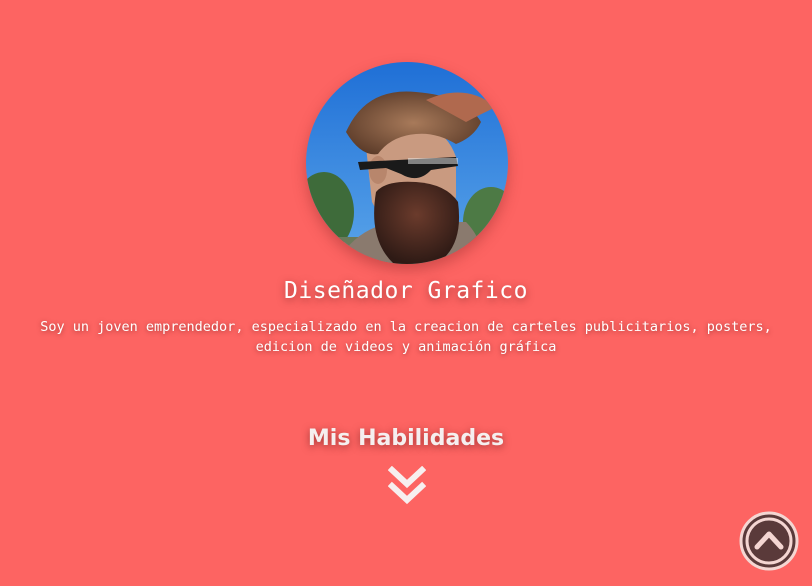 This screenshot has height=586, width=812. I want to click on scroll-to-top-button, so click(769, 541).